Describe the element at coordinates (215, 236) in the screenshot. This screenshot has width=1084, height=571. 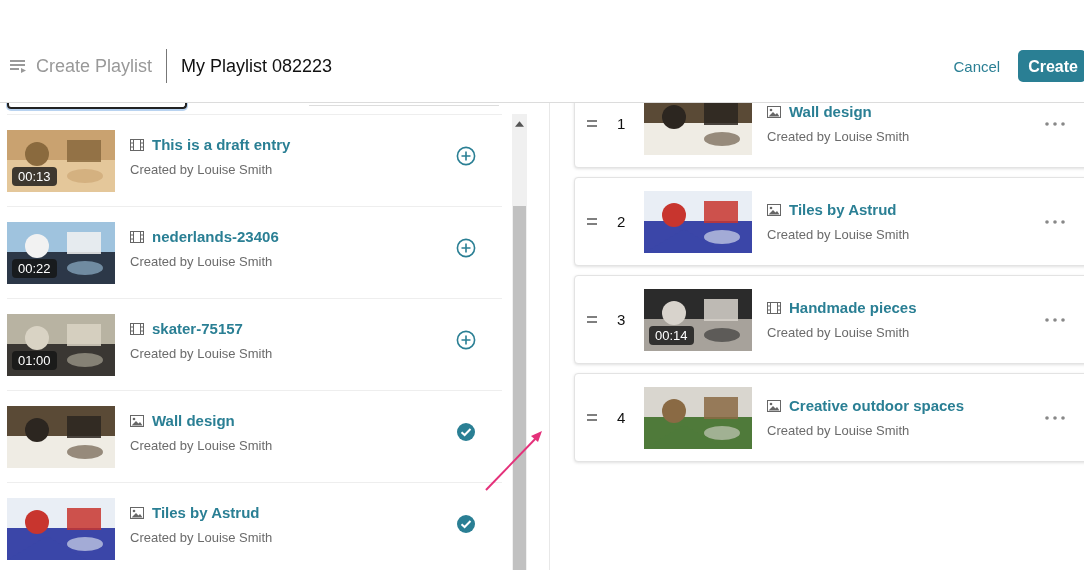
I see `entry-title: nederlands-23406` at that location.